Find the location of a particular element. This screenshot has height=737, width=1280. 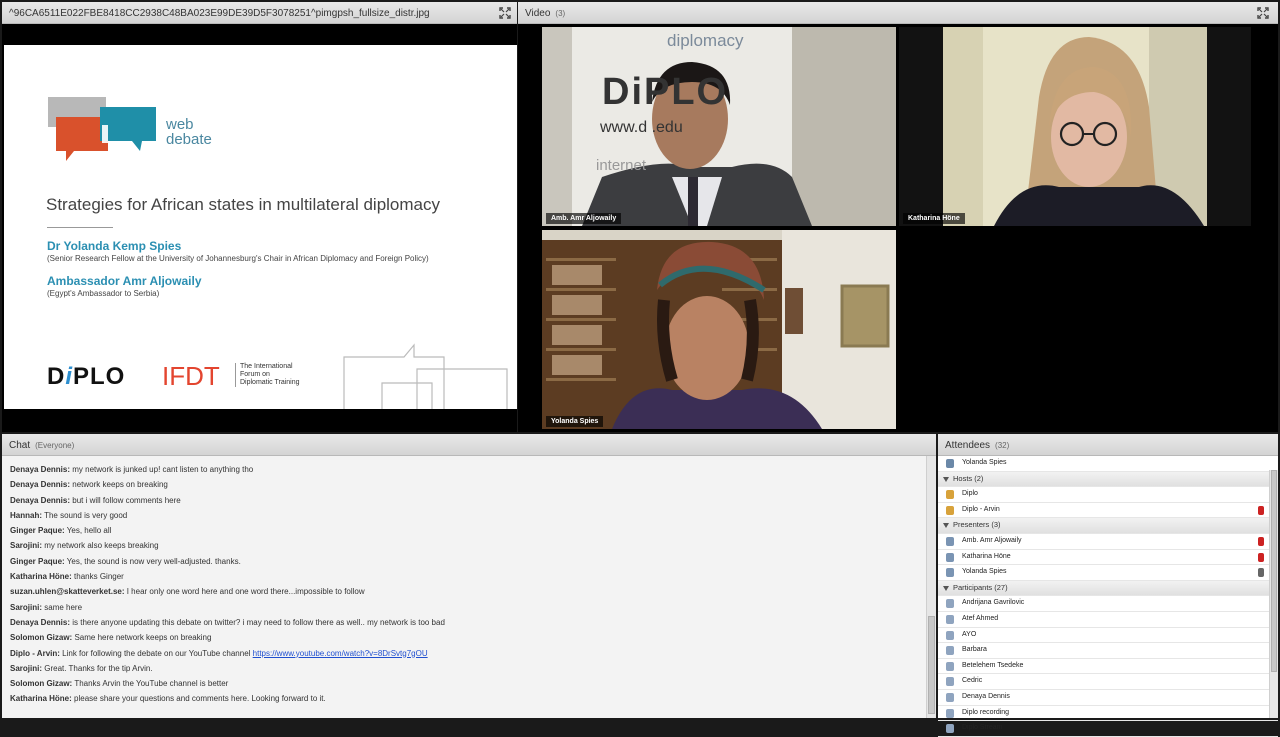

attendee-name: Barbara is located at coordinates (974, 650).